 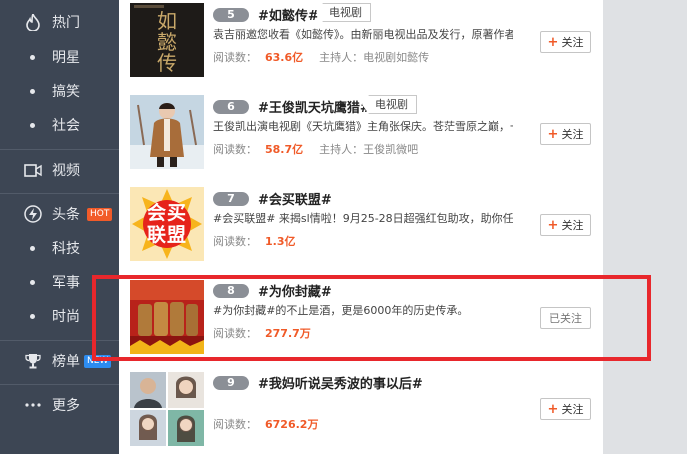 I want to click on topic-description: #会买联盟# 来揭sl情啦！9月25-28日超强红包助攻，助你任性买买买！, so click(x=363, y=218).